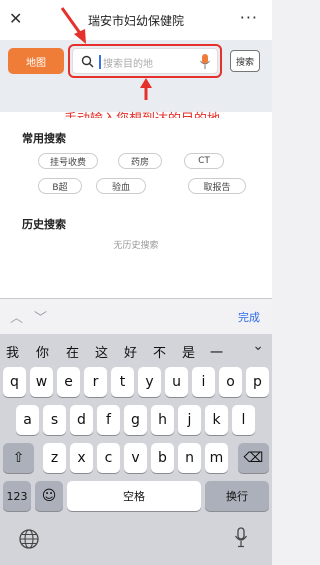 The width and height of the screenshot is (320, 565). I want to click on return-key: 换行, so click(237, 496).